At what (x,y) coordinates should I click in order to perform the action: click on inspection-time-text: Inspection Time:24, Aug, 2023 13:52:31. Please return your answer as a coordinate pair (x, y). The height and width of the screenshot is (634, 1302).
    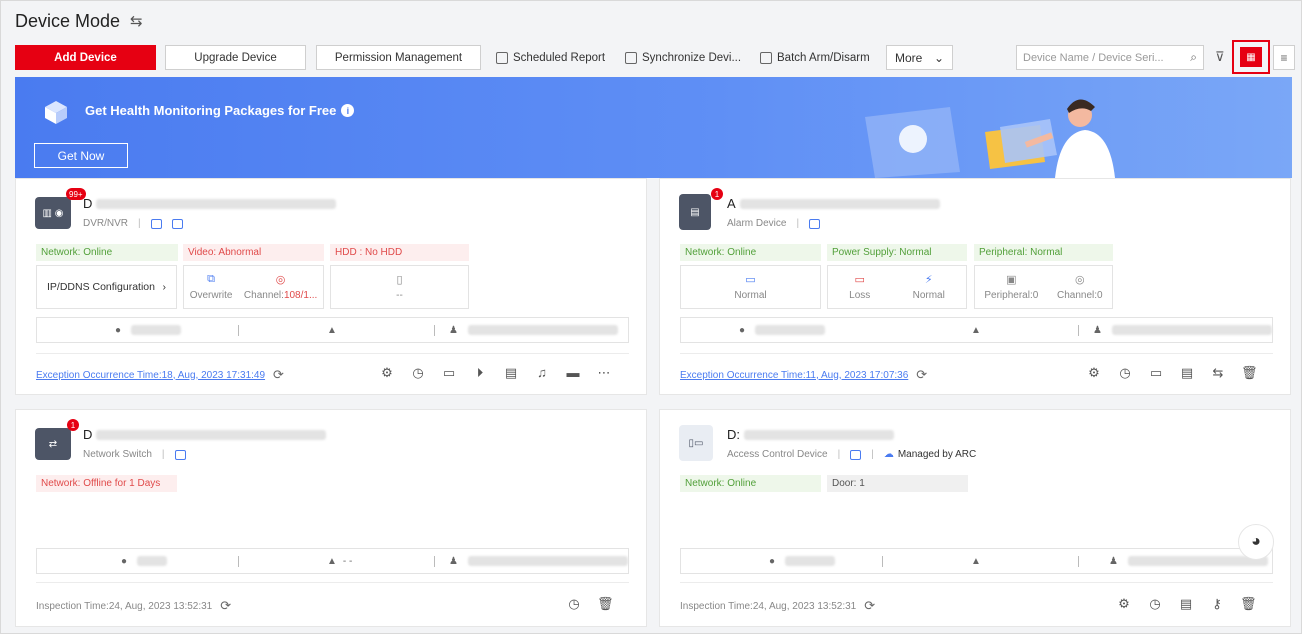
    Looking at the image, I should click on (768, 606).